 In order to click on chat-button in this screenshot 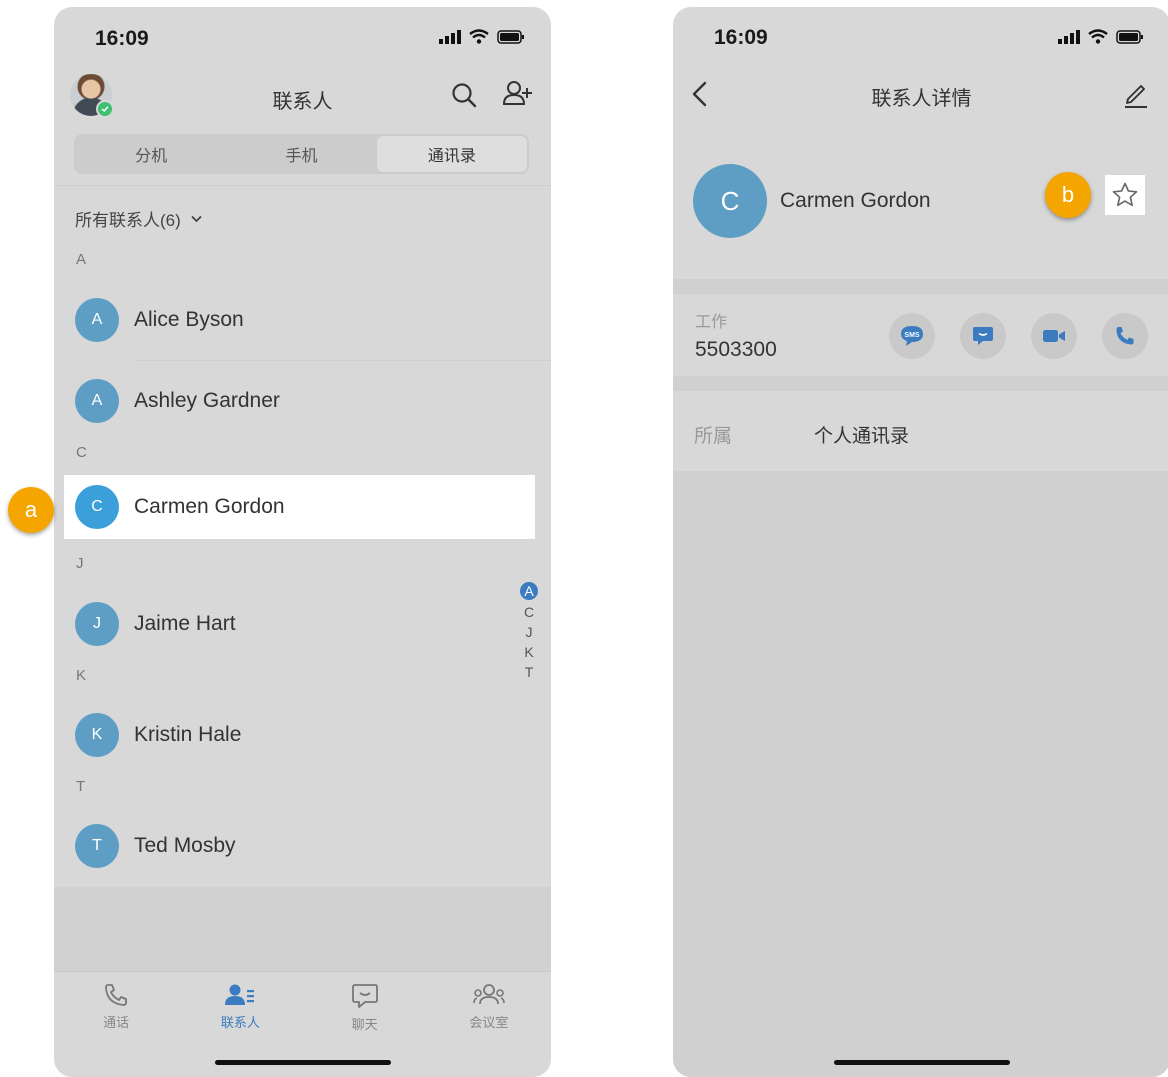, I will do `click(983, 336)`.